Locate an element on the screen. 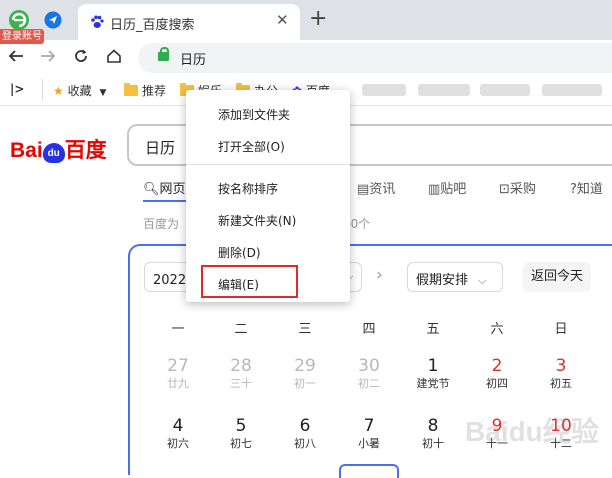  tab-strip: 日历_百度搜索 ✕ + is located at coordinates (306, 20).